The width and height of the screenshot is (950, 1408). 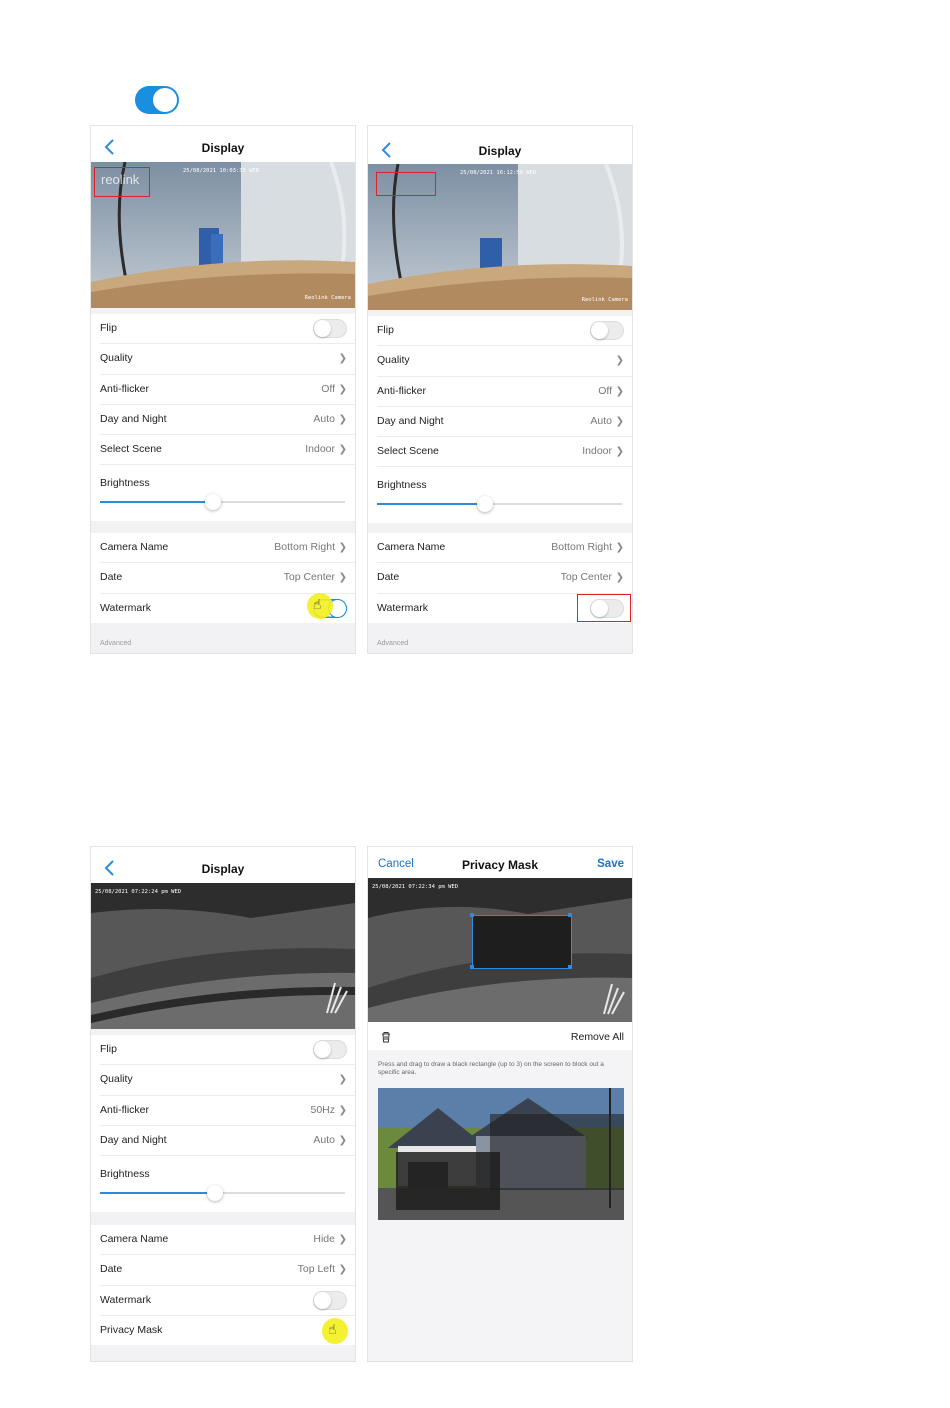 What do you see at coordinates (501, 1154) in the screenshot?
I see `example-house-image` at bounding box center [501, 1154].